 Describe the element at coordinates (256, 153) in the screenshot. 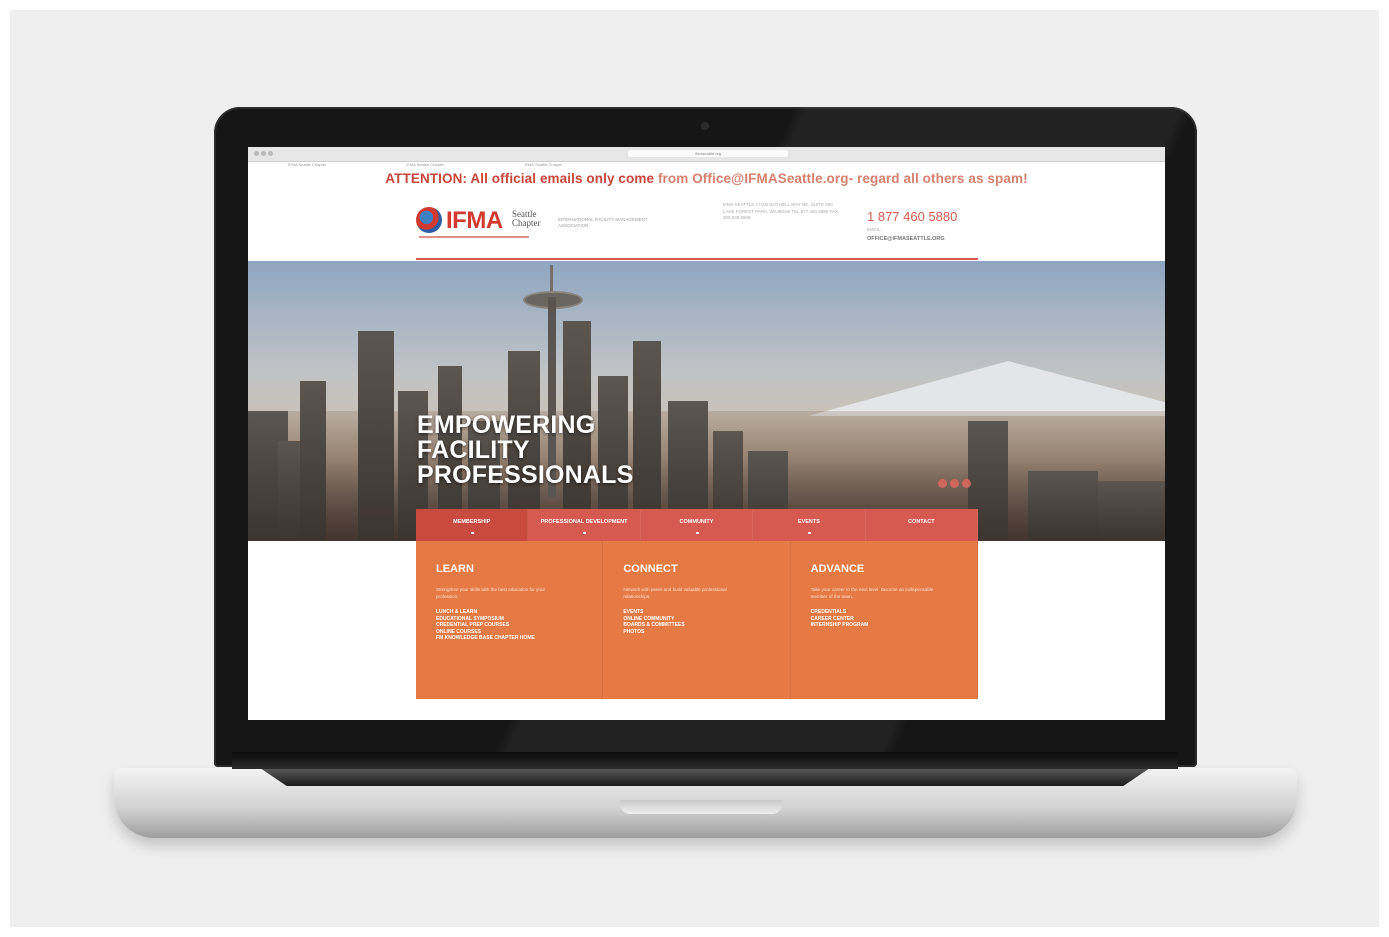

I see `close-window-icon` at that location.